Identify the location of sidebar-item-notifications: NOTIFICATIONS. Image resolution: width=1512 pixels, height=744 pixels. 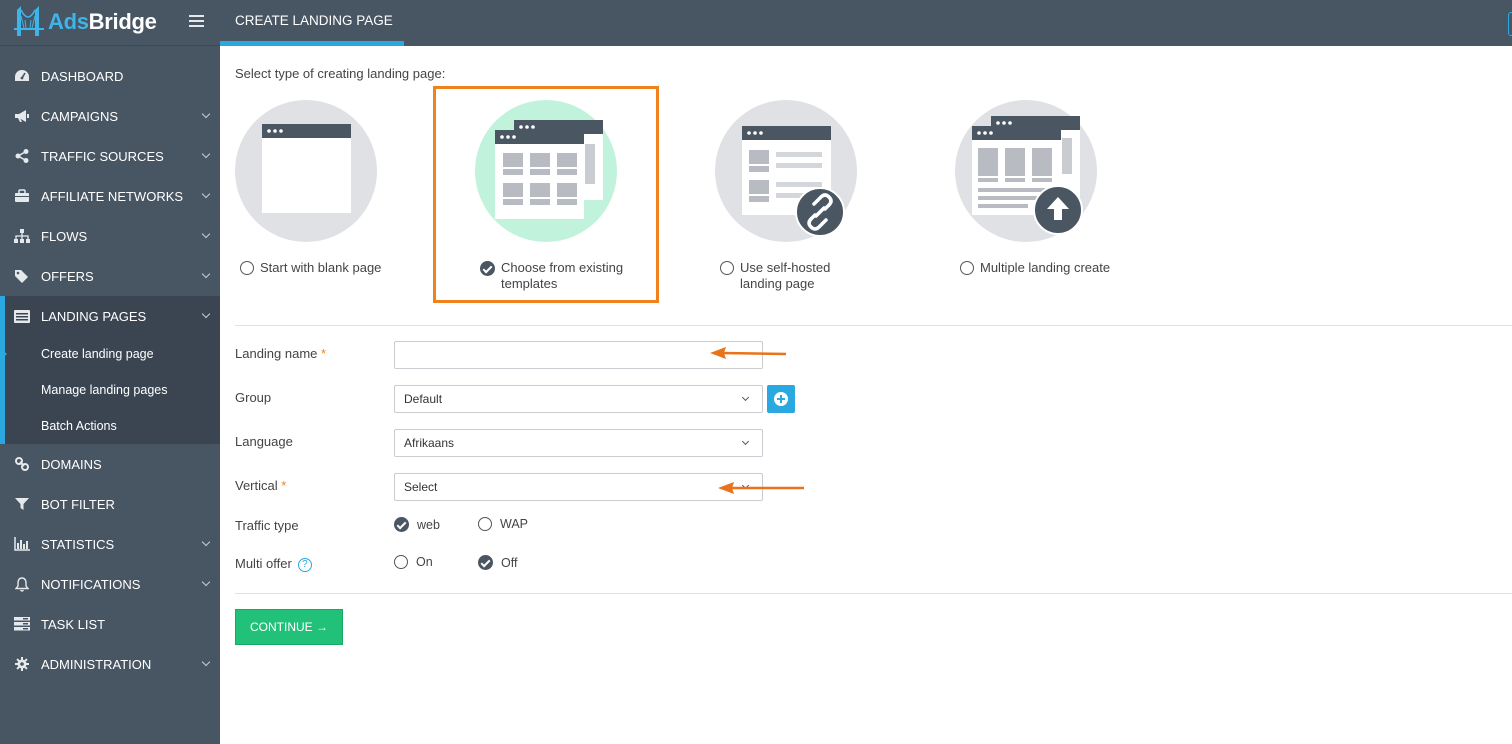
(110, 584).